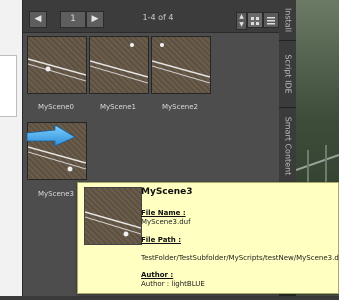  Describe the element at coordinates (56, 107) in the screenshot. I see `scene-label: MyScene0` at that location.